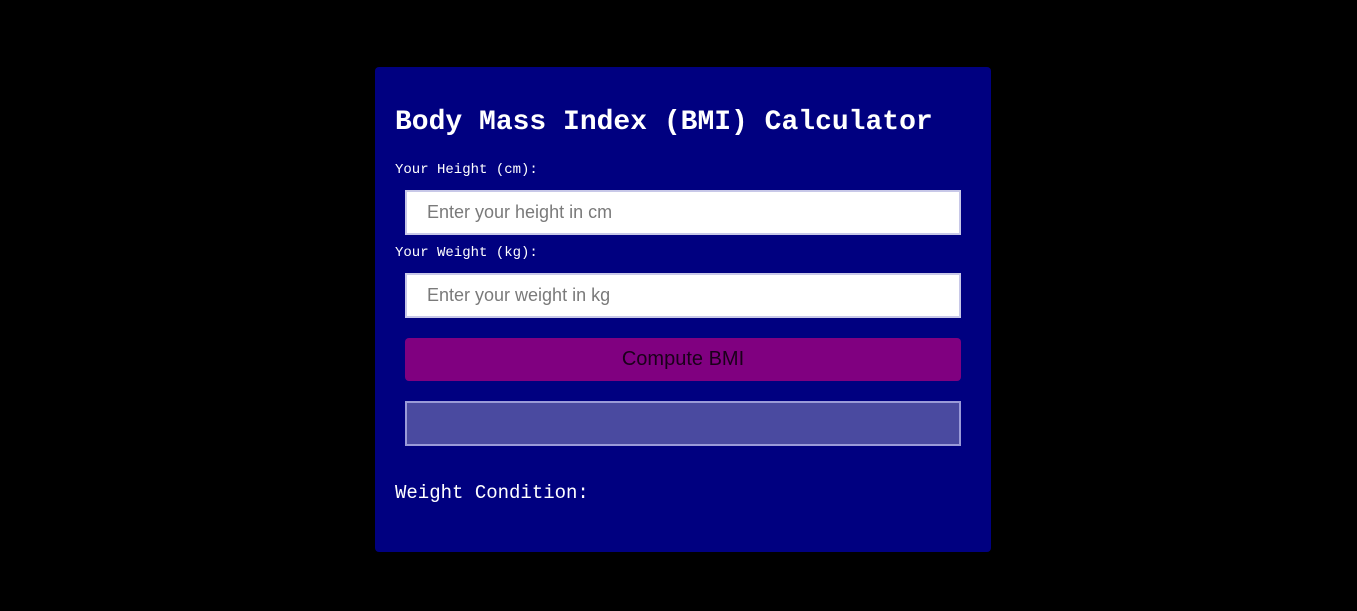 The height and width of the screenshot is (611, 1357). What do you see at coordinates (683, 359) in the screenshot?
I see `compute-bmi-button: Compute BMI` at bounding box center [683, 359].